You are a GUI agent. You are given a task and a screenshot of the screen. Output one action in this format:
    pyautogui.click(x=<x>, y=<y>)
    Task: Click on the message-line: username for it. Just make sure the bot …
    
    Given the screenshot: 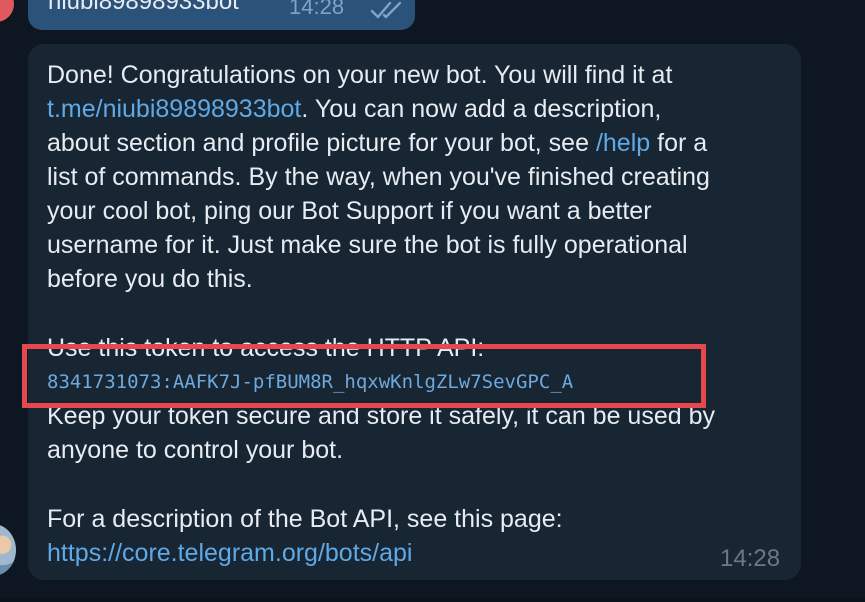 What is the action you would take?
    pyautogui.click(x=367, y=245)
    